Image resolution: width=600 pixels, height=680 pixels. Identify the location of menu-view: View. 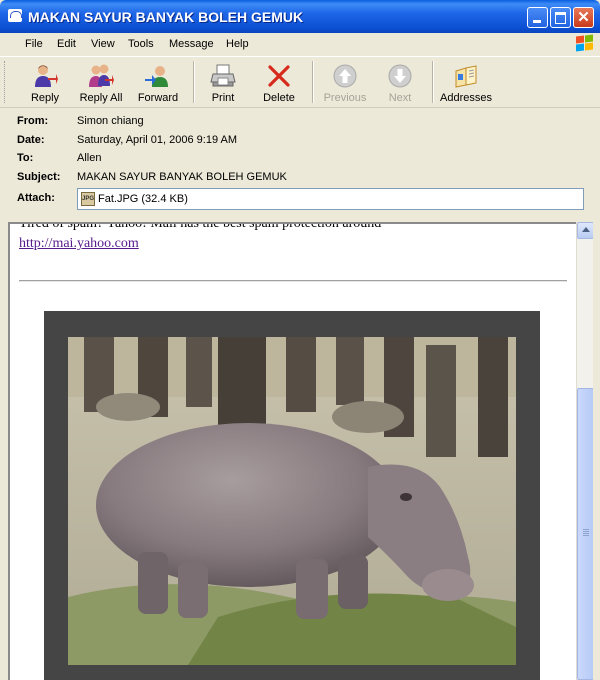
(103, 44).